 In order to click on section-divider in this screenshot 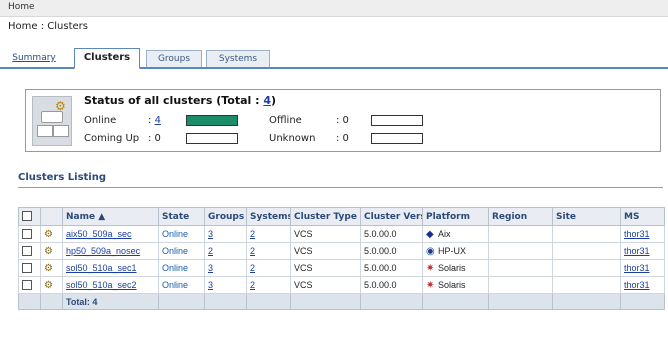, I will do `click(340, 187)`.